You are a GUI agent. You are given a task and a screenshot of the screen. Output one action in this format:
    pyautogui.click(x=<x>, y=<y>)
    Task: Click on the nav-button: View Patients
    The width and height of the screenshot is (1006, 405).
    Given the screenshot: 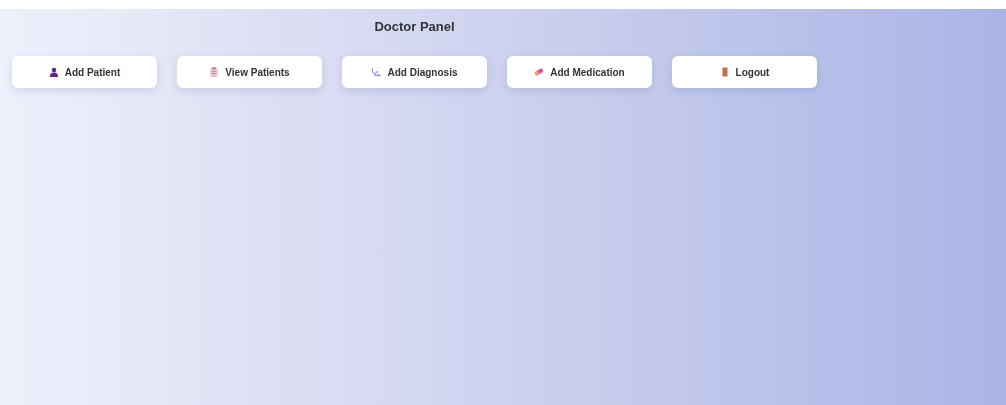 What is the action you would take?
    pyautogui.click(x=249, y=72)
    